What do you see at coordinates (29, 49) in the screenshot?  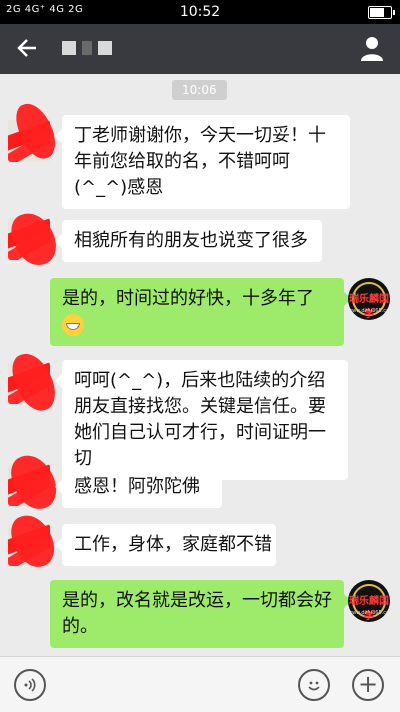 I see `back-arrow-icon` at bounding box center [29, 49].